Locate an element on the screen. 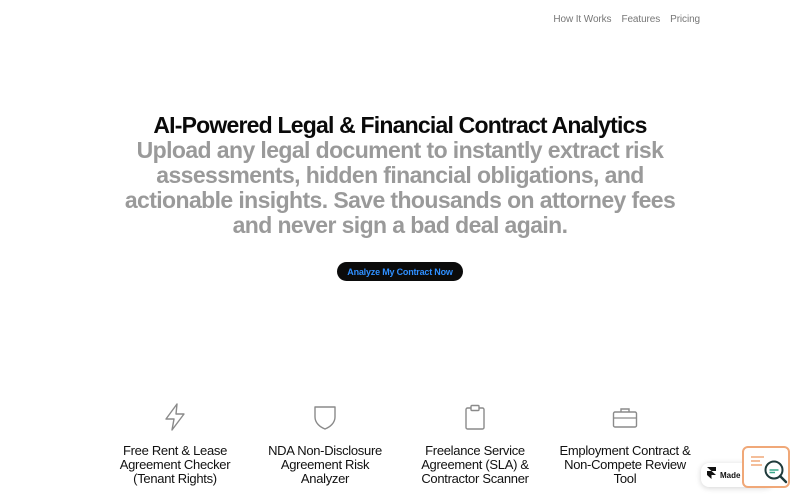  framer-logo-icon is located at coordinates (711, 475).